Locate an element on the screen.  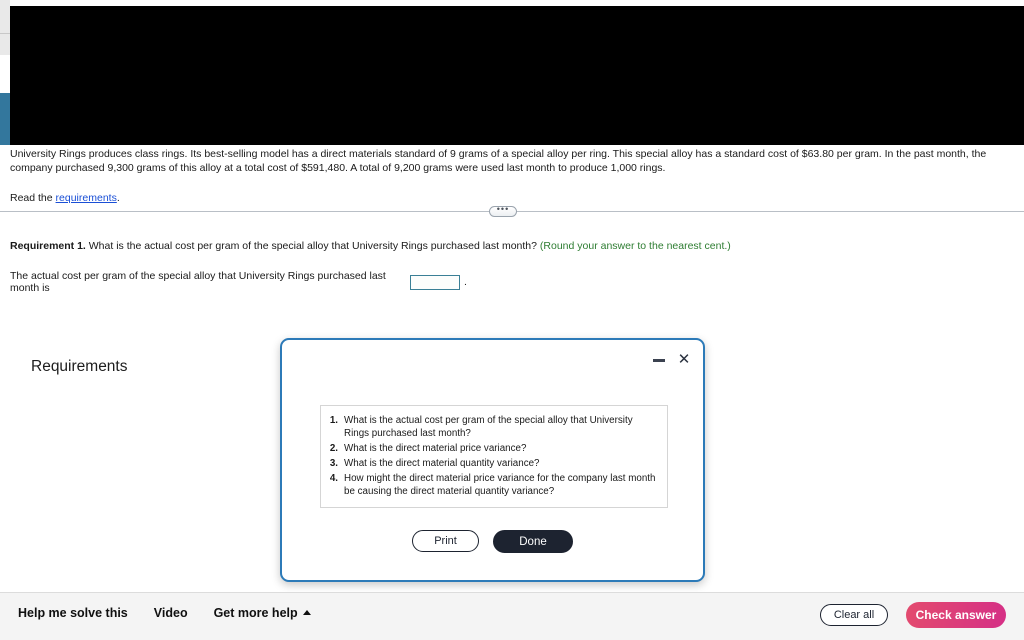
print-button: Print is located at coordinates (445, 541).